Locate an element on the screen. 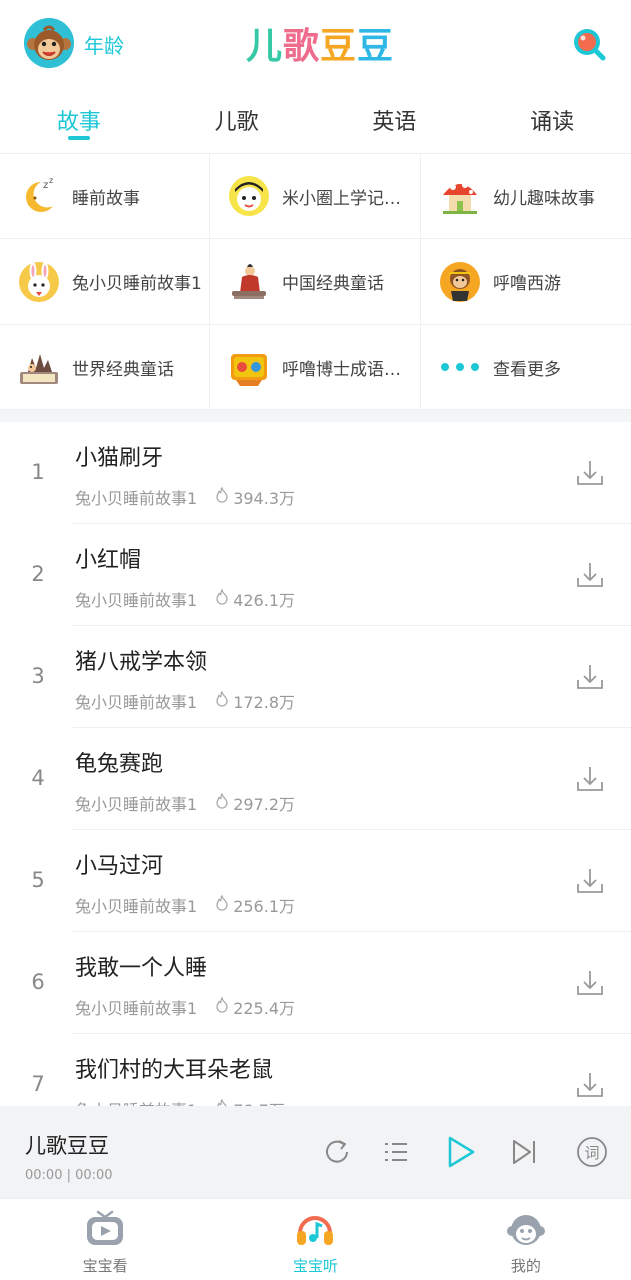  hedgehog-book-icon is located at coordinates (39, 367).